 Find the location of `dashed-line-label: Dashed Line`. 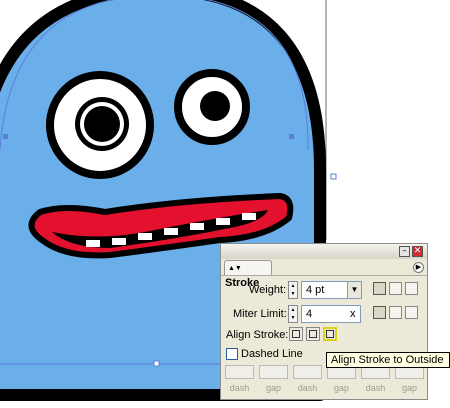

dashed-line-label: Dashed Line is located at coordinates (272, 354).